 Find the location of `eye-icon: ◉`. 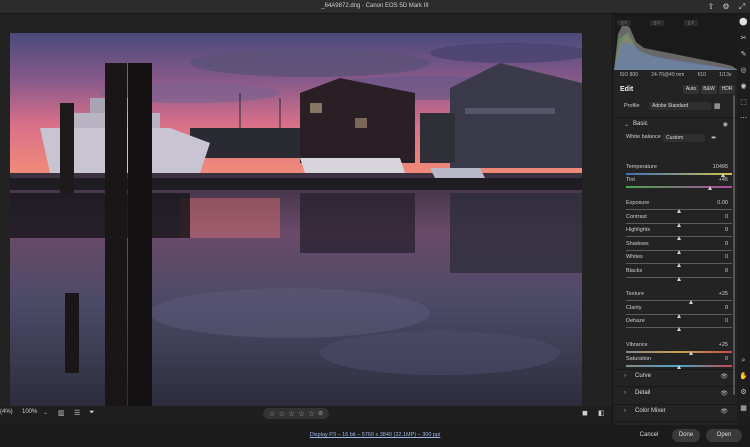

eye-icon: ◉ is located at coordinates (725, 124).